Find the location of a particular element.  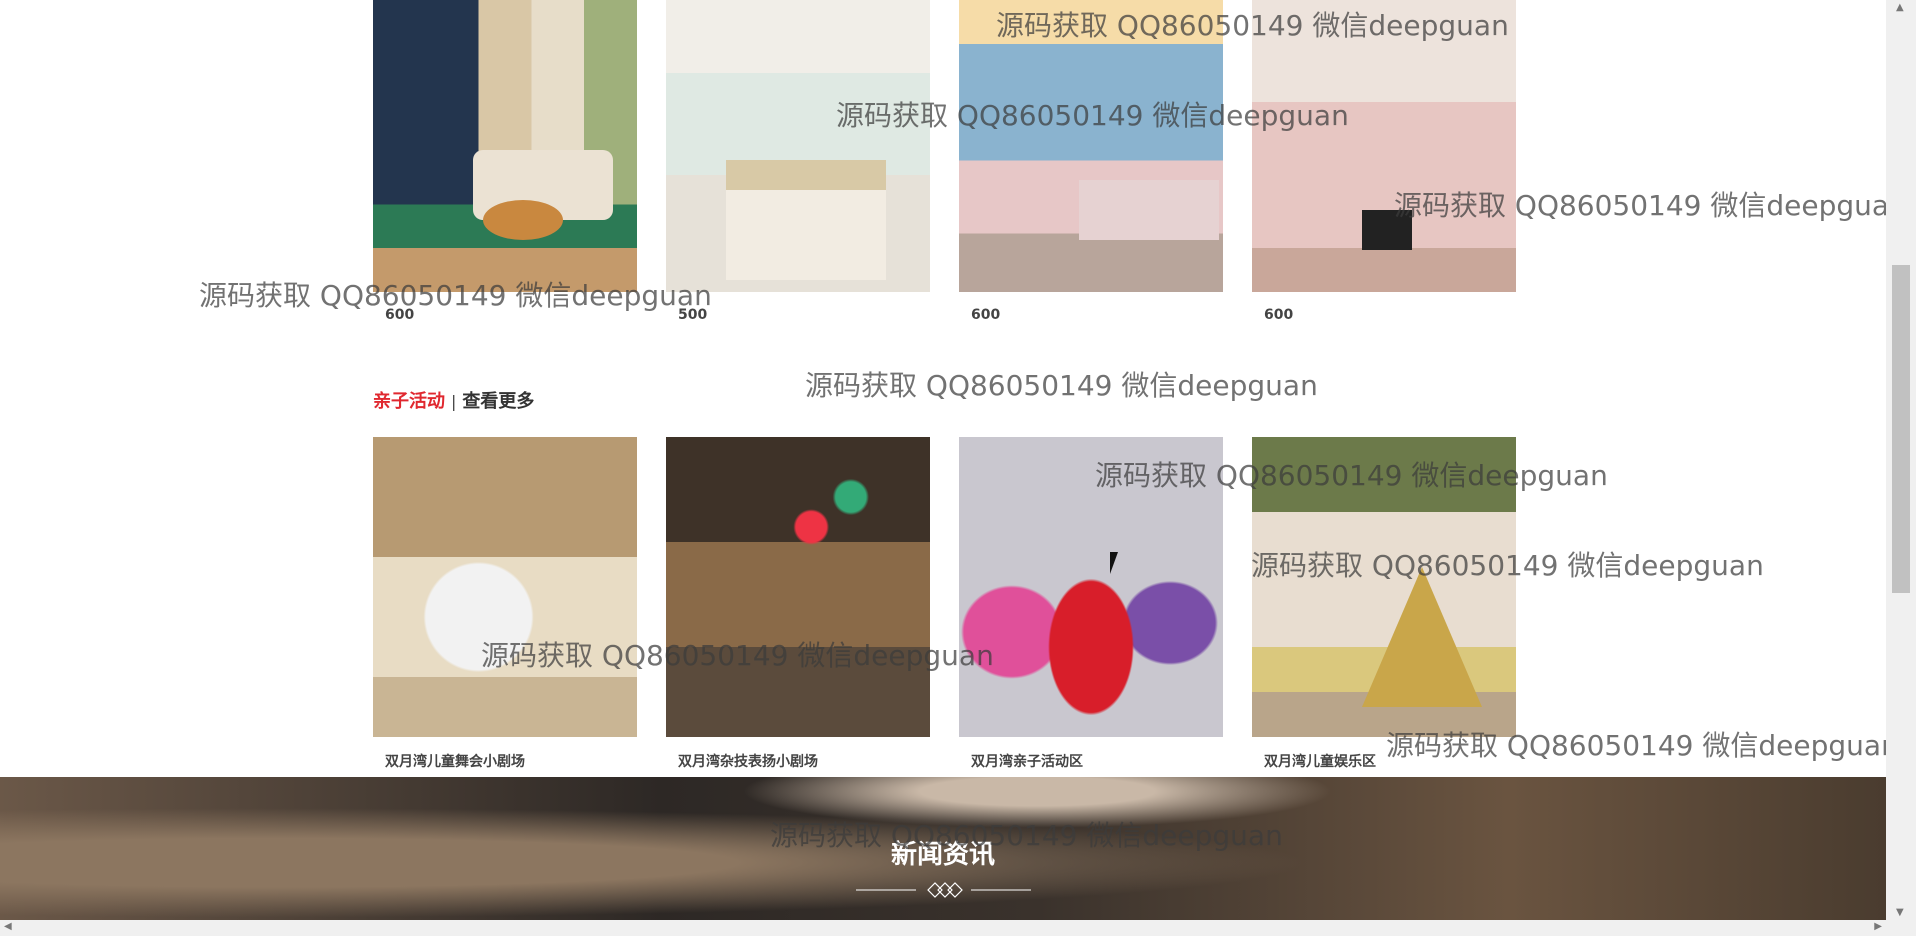

vertical-scrollbar: ▲ ▼ is located at coordinates (1901, 460).